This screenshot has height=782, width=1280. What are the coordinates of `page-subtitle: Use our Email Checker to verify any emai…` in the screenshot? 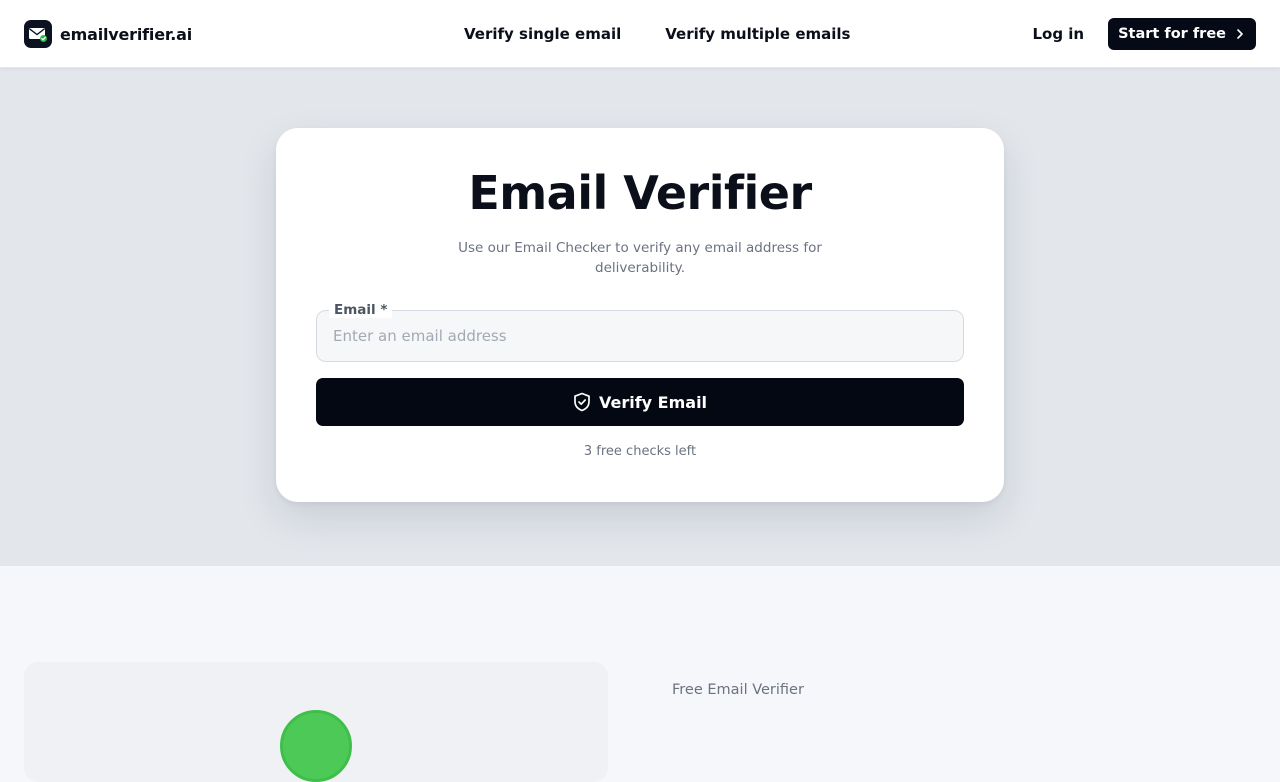 It's located at (640, 258).